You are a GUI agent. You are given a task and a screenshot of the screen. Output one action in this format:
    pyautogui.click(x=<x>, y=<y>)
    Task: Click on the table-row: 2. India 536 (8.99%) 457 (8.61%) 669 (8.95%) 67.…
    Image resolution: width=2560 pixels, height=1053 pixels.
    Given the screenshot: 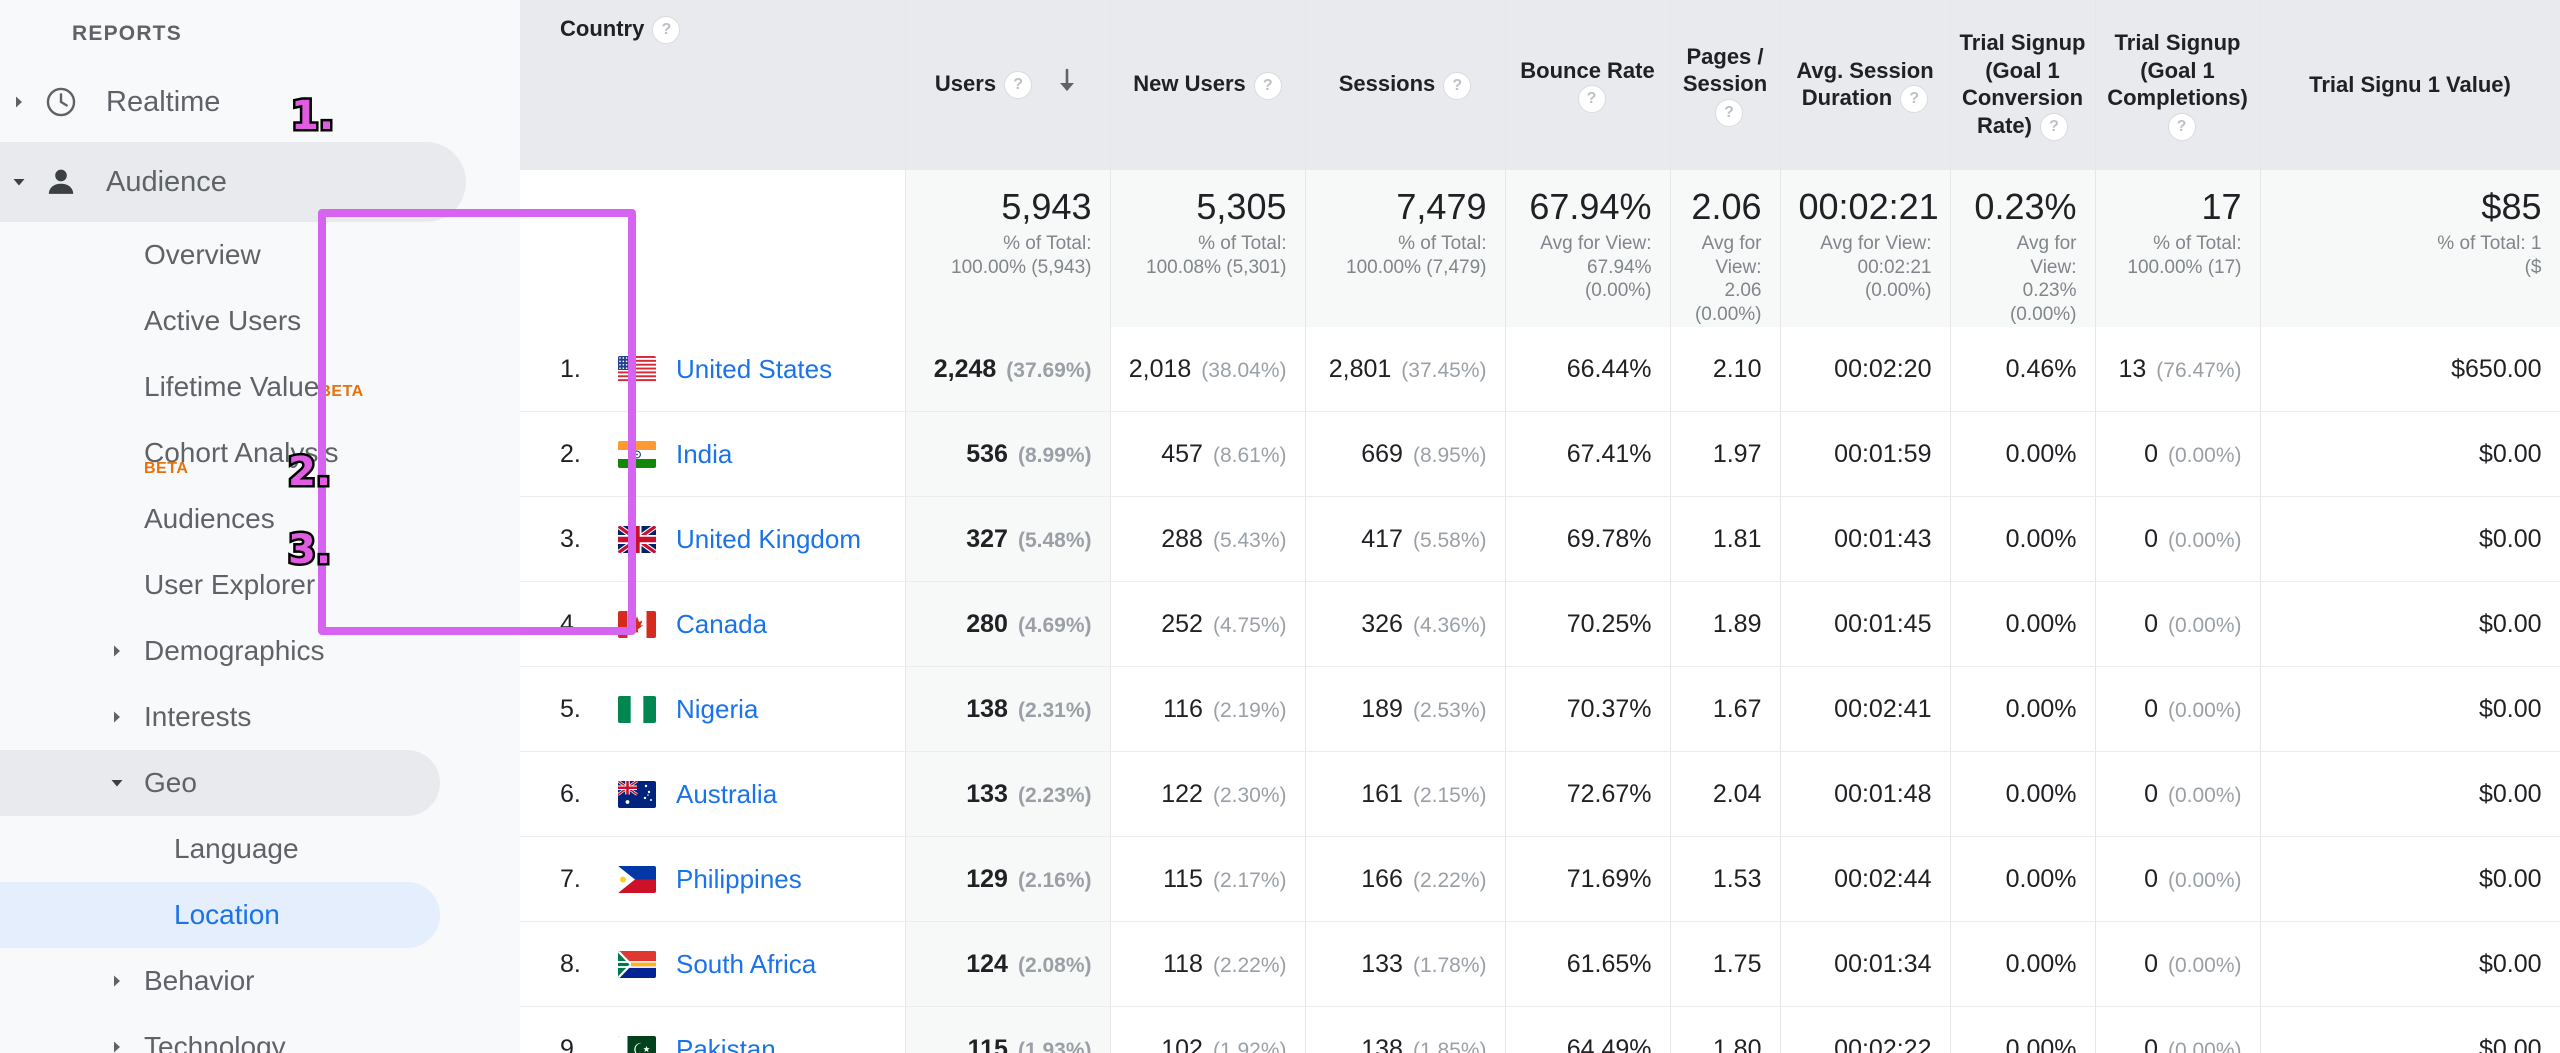 What is the action you would take?
    pyautogui.click(x=1540, y=454)
    